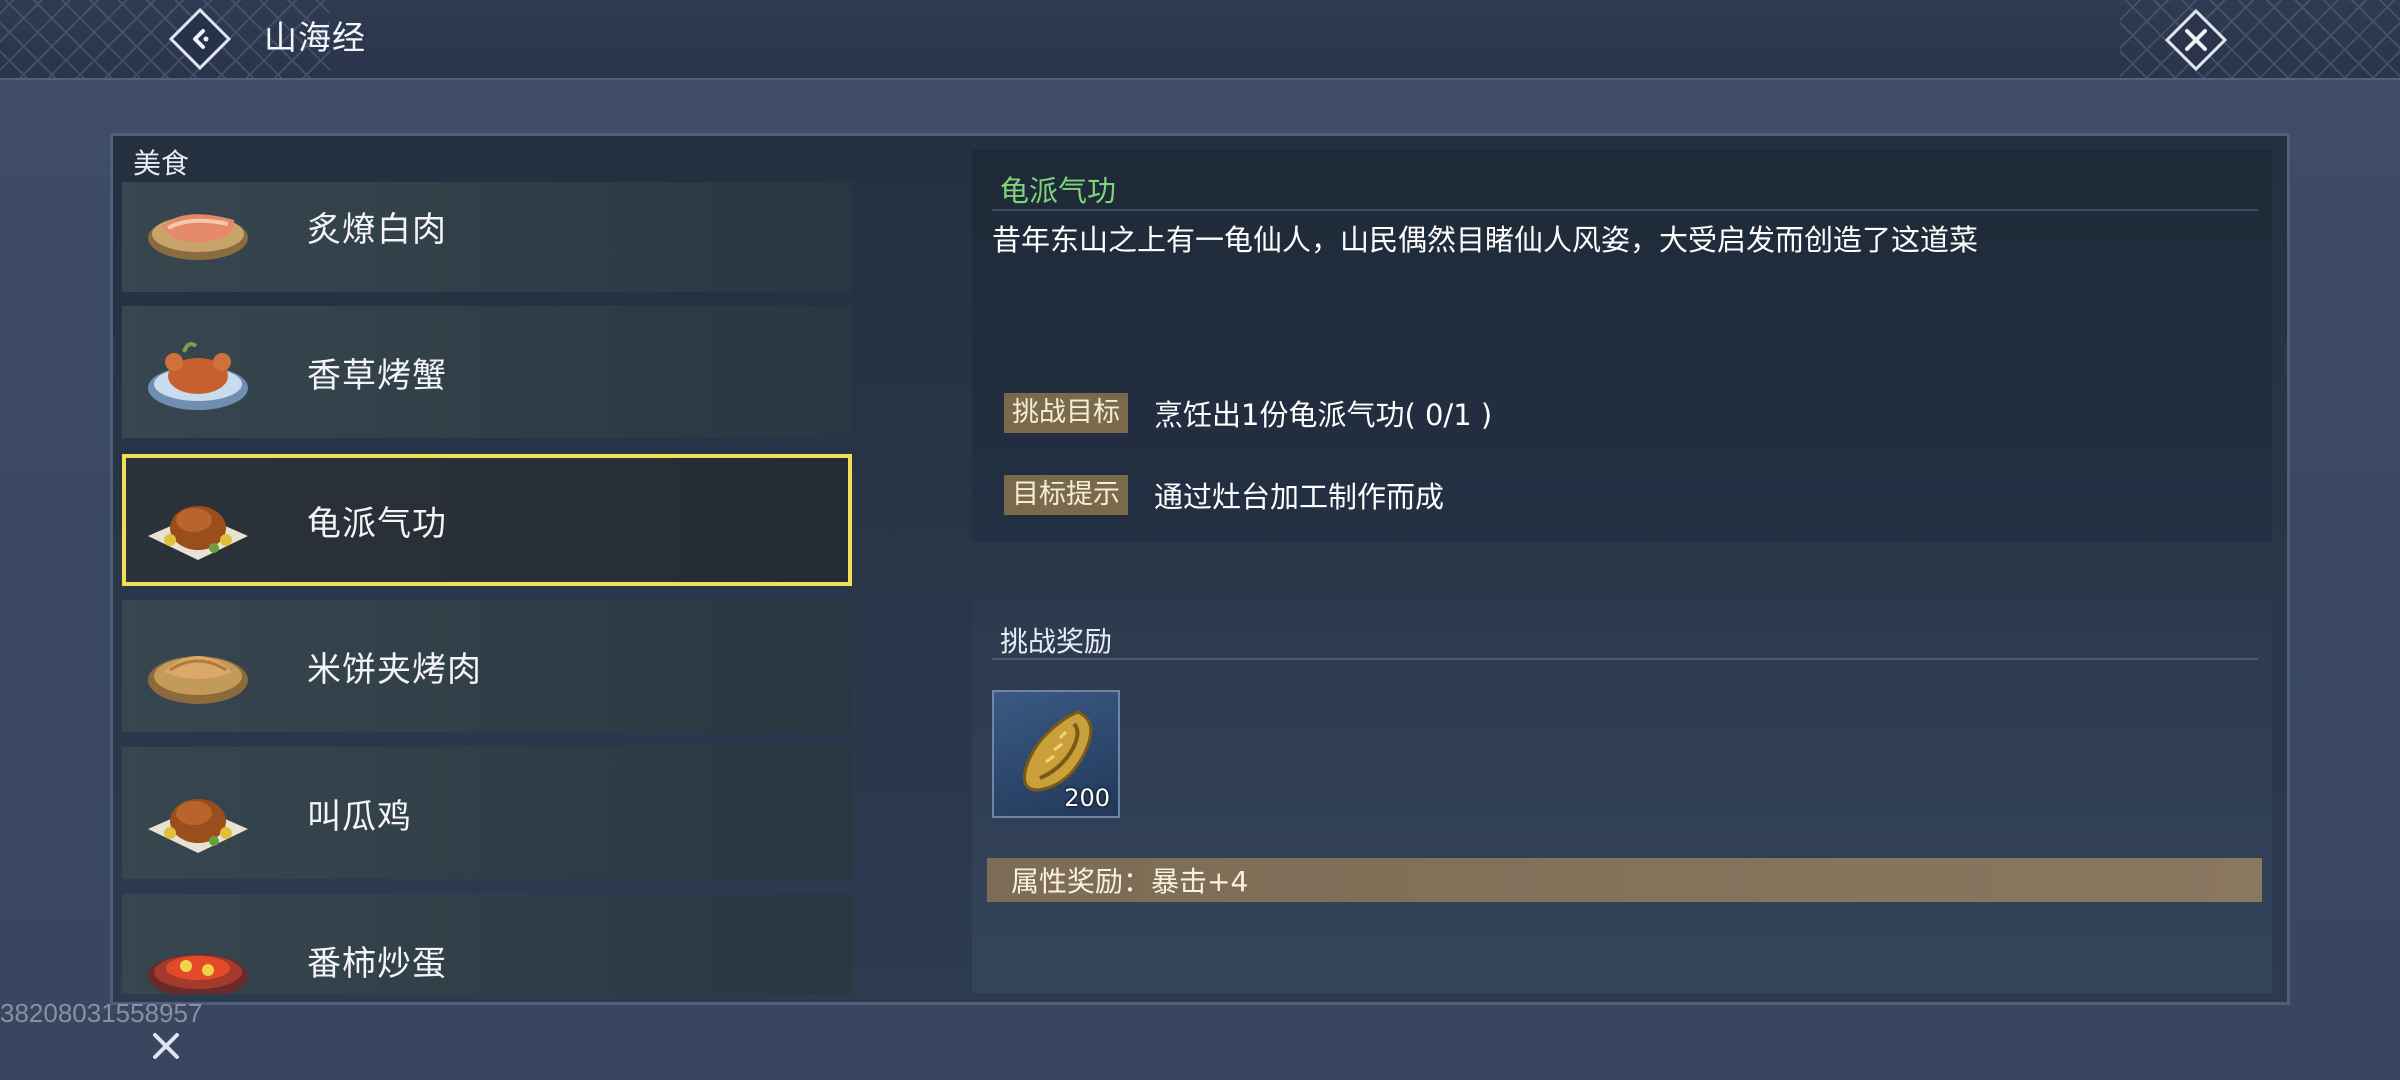  What do you see at coordinates (377, 229) in the screenshot?
I see `food-item-label: 炙燎白肉` at bounding box center [377, 229].